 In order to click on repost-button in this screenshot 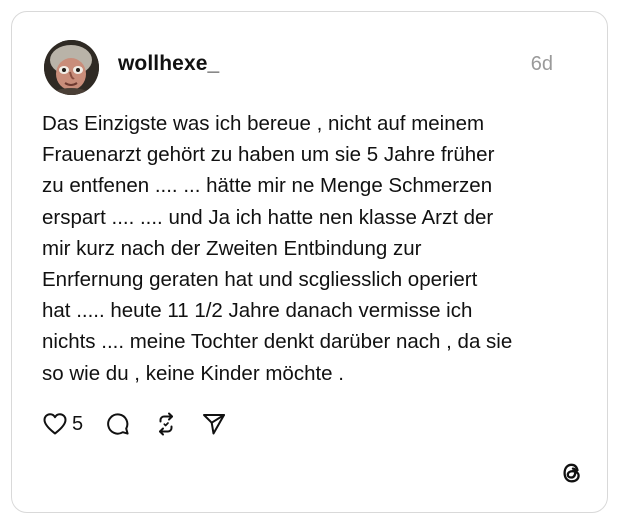, I will do `click(166, 424)`.